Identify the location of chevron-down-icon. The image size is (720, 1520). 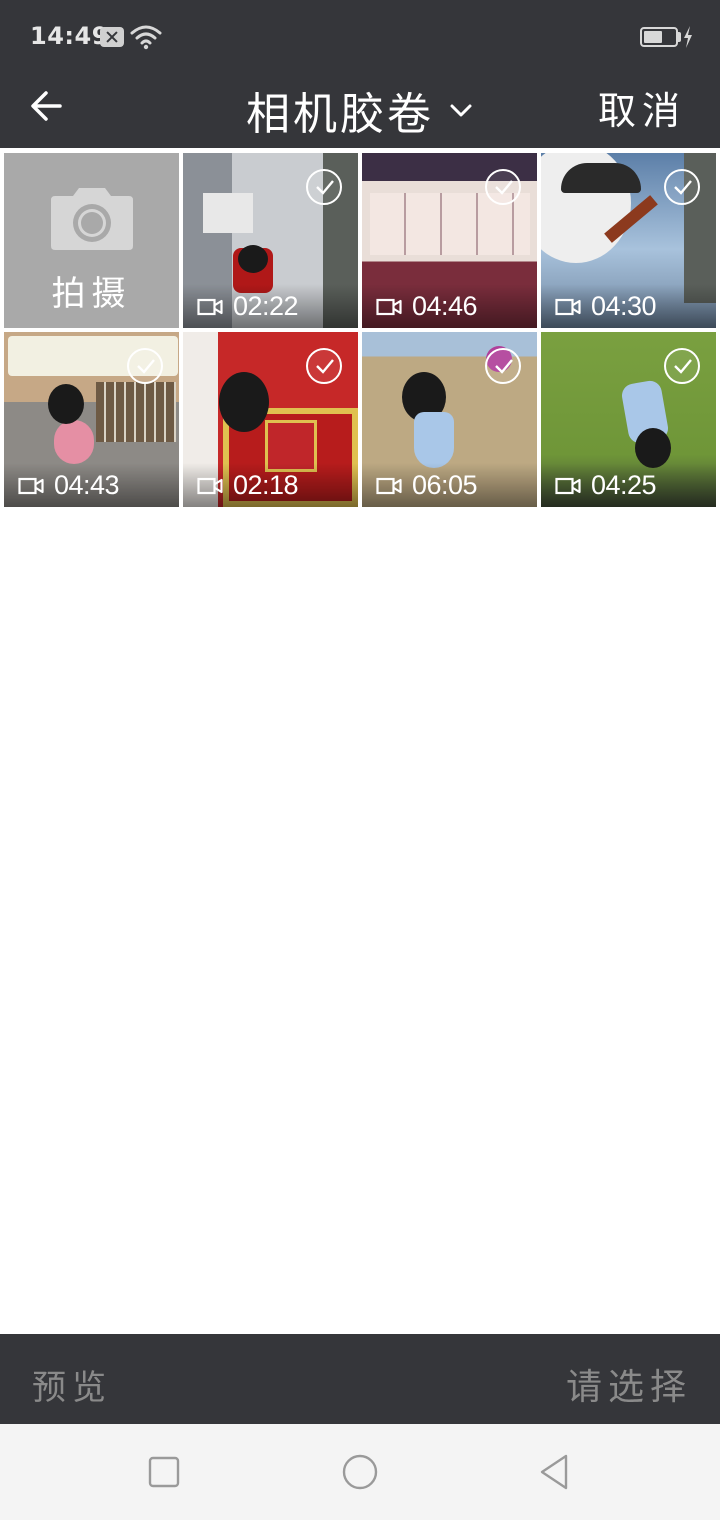
(461, 110).